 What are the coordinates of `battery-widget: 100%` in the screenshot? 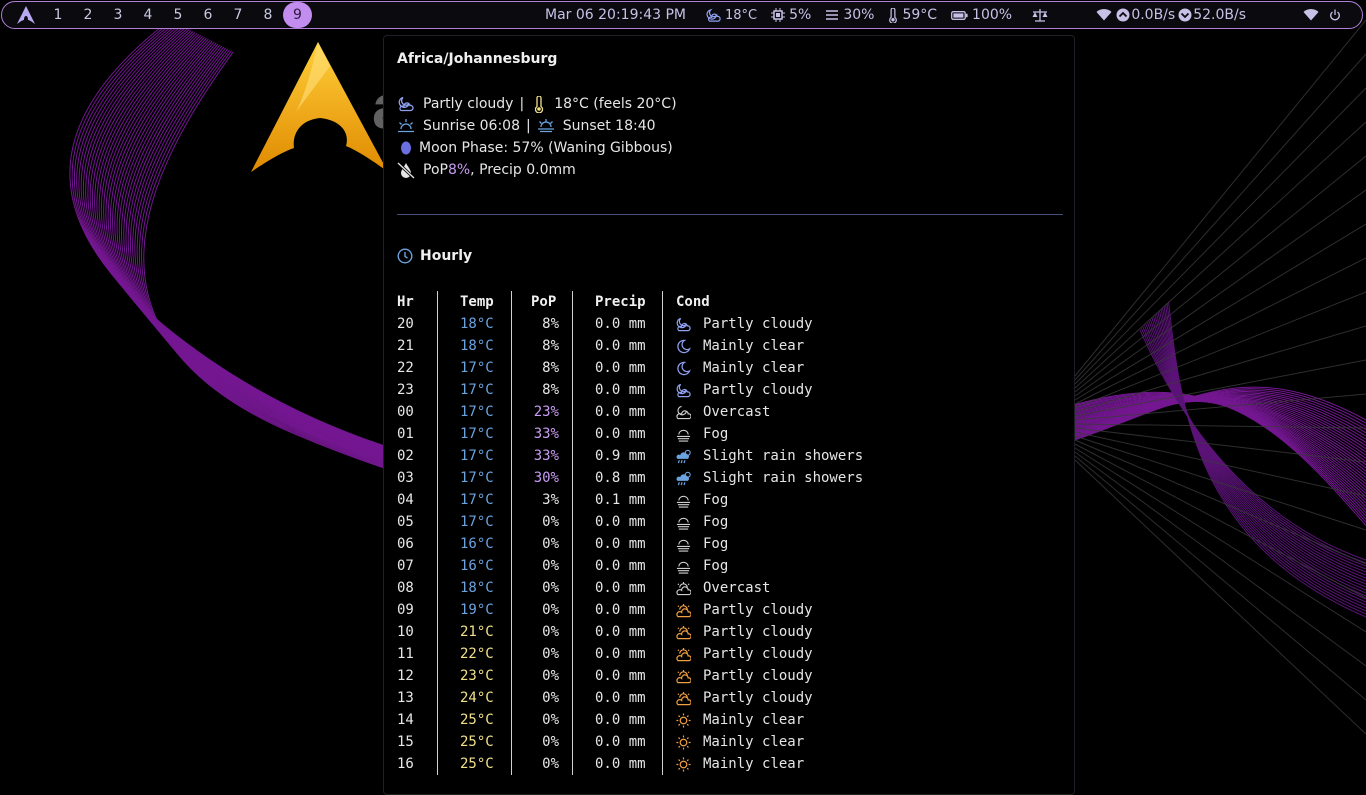 It's located at (981, 15).